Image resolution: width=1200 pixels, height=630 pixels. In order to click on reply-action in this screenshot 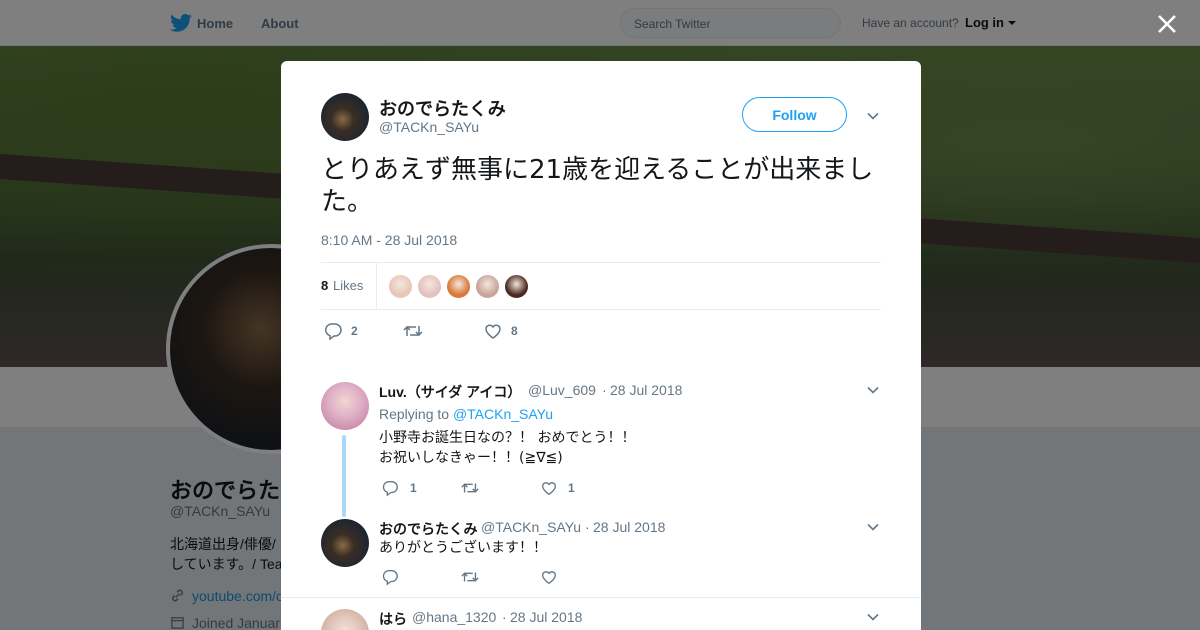, I will do `click(390, 579)`.